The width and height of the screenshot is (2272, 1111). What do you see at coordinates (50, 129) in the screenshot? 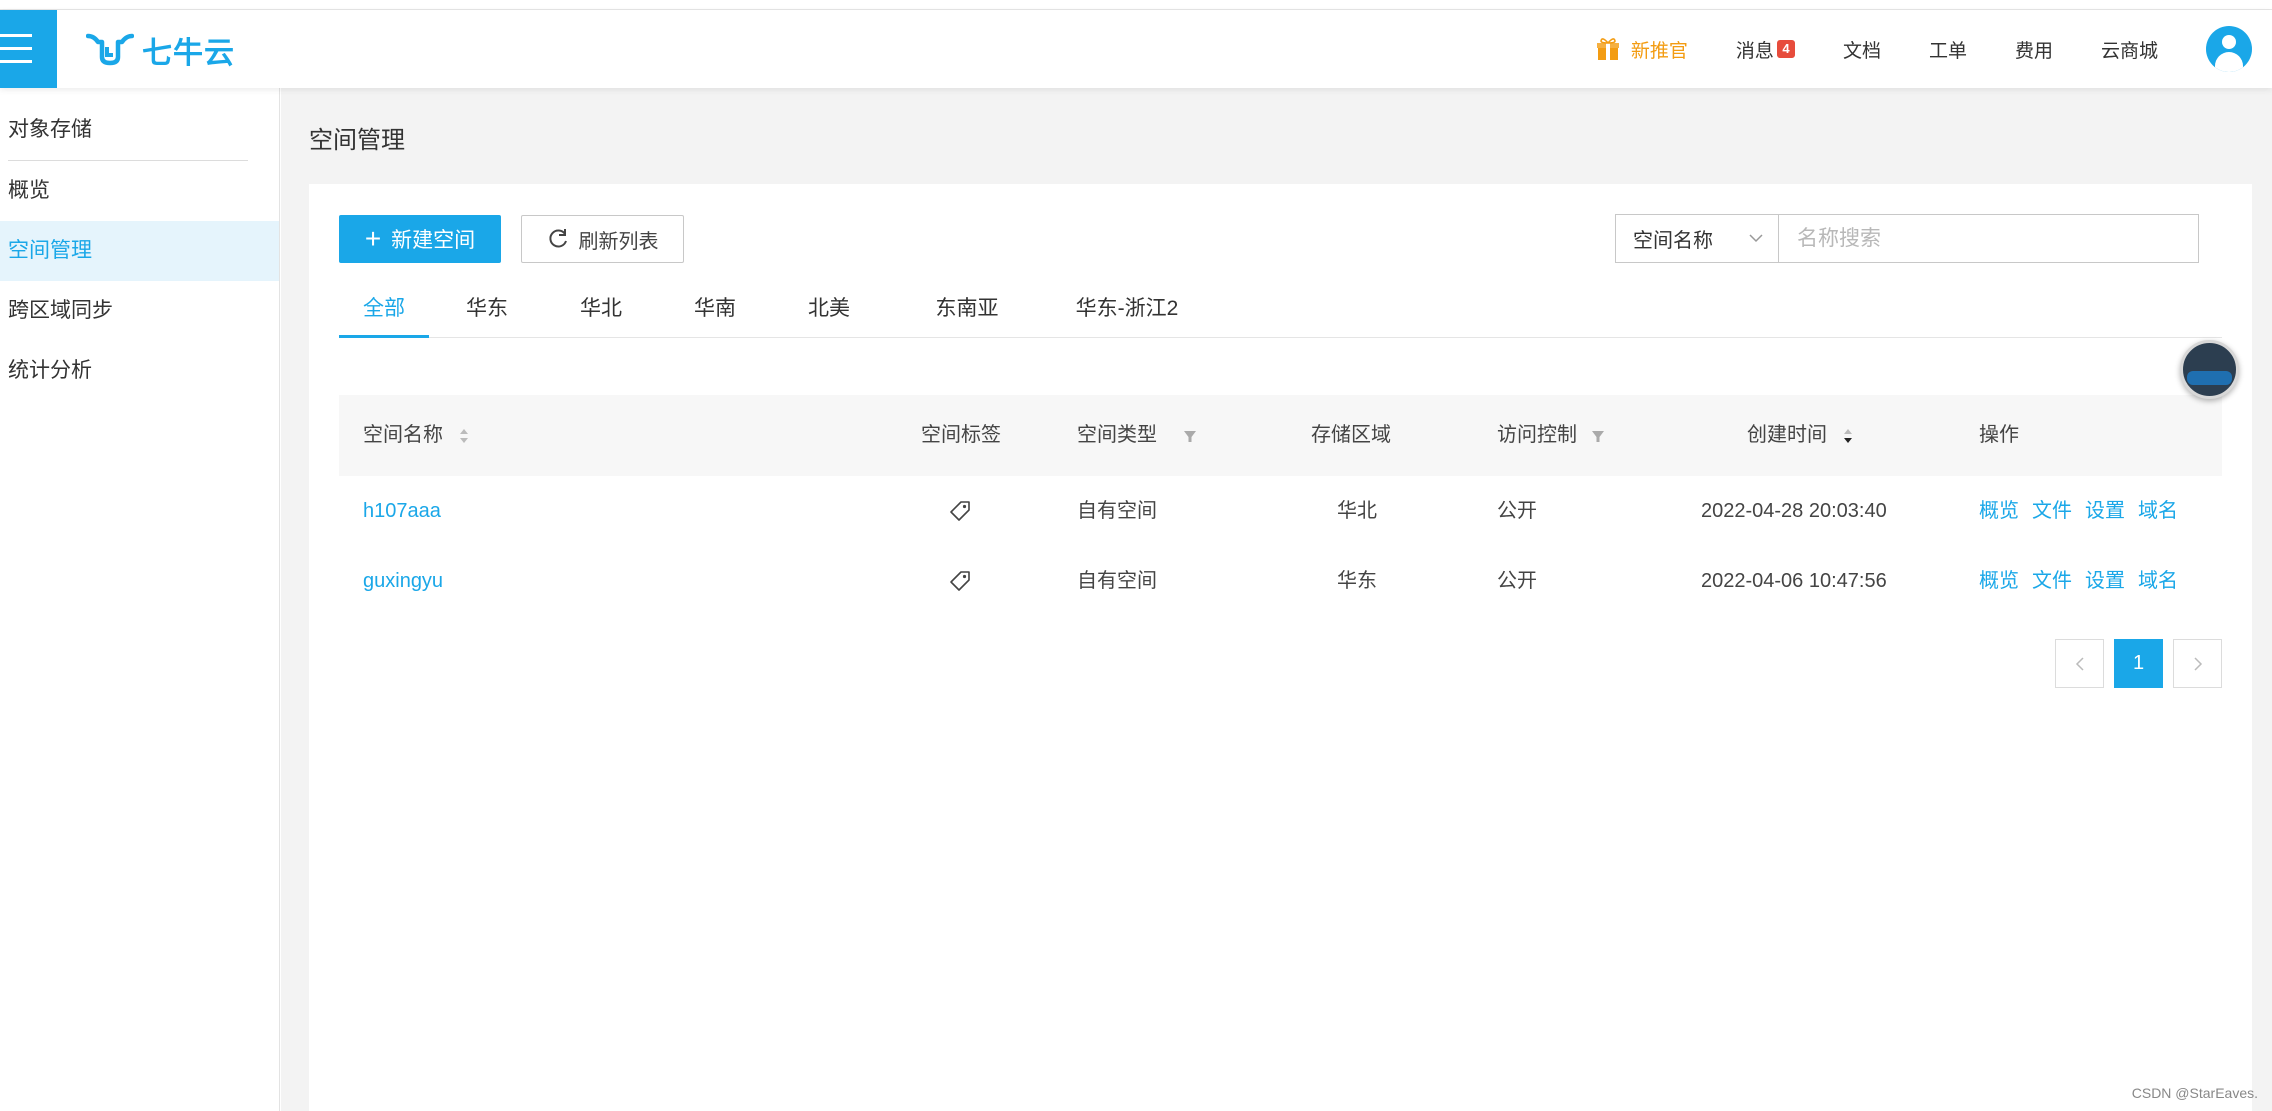
I see `sidebar-title: 对象存储` at bounding box center [50, 129].